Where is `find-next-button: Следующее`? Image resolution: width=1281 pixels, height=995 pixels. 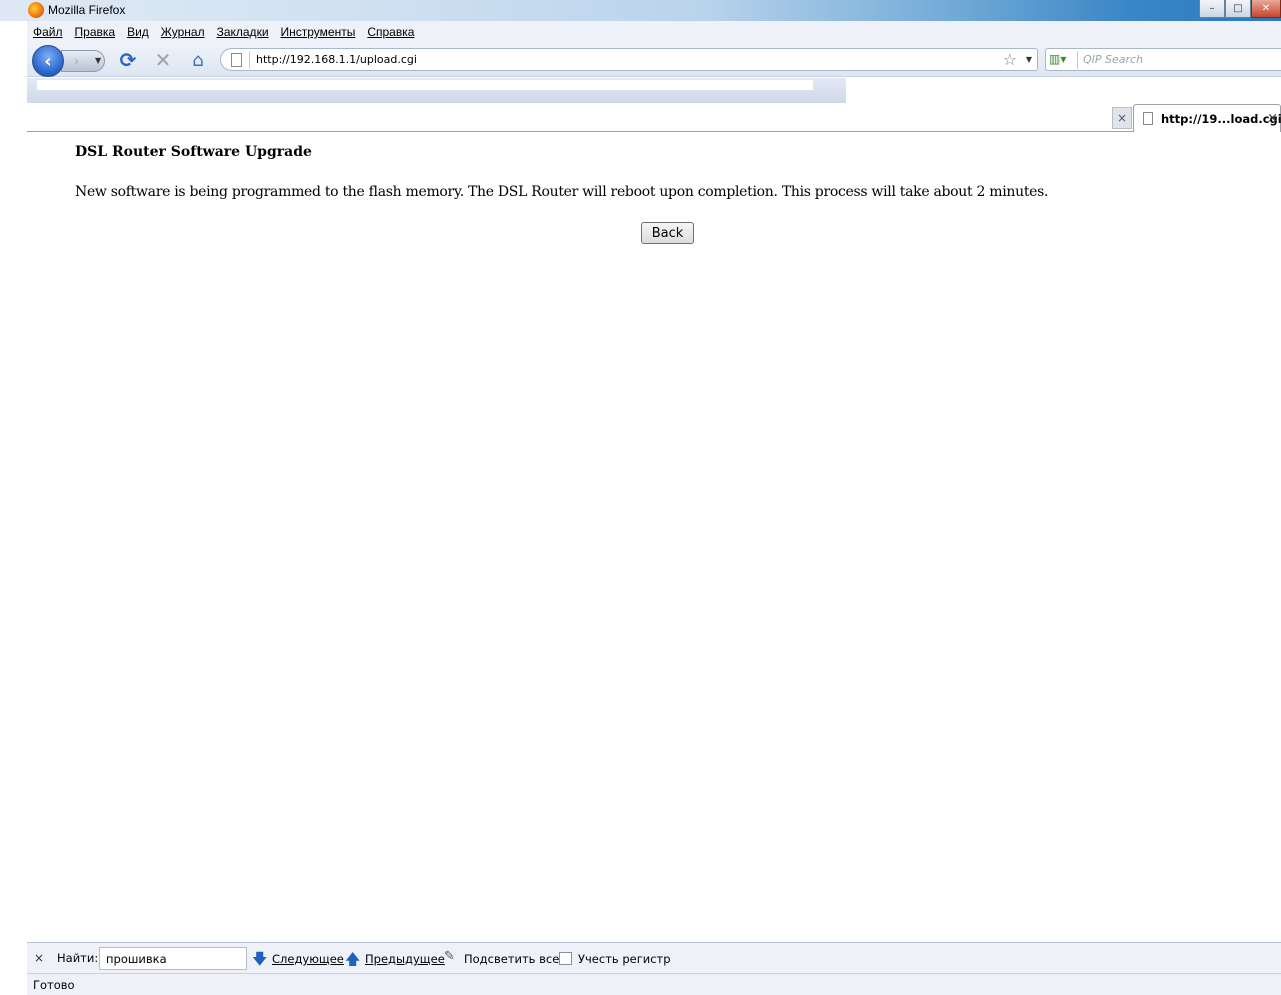 find-next-button: Следующее is located at coordinates (308, 959).